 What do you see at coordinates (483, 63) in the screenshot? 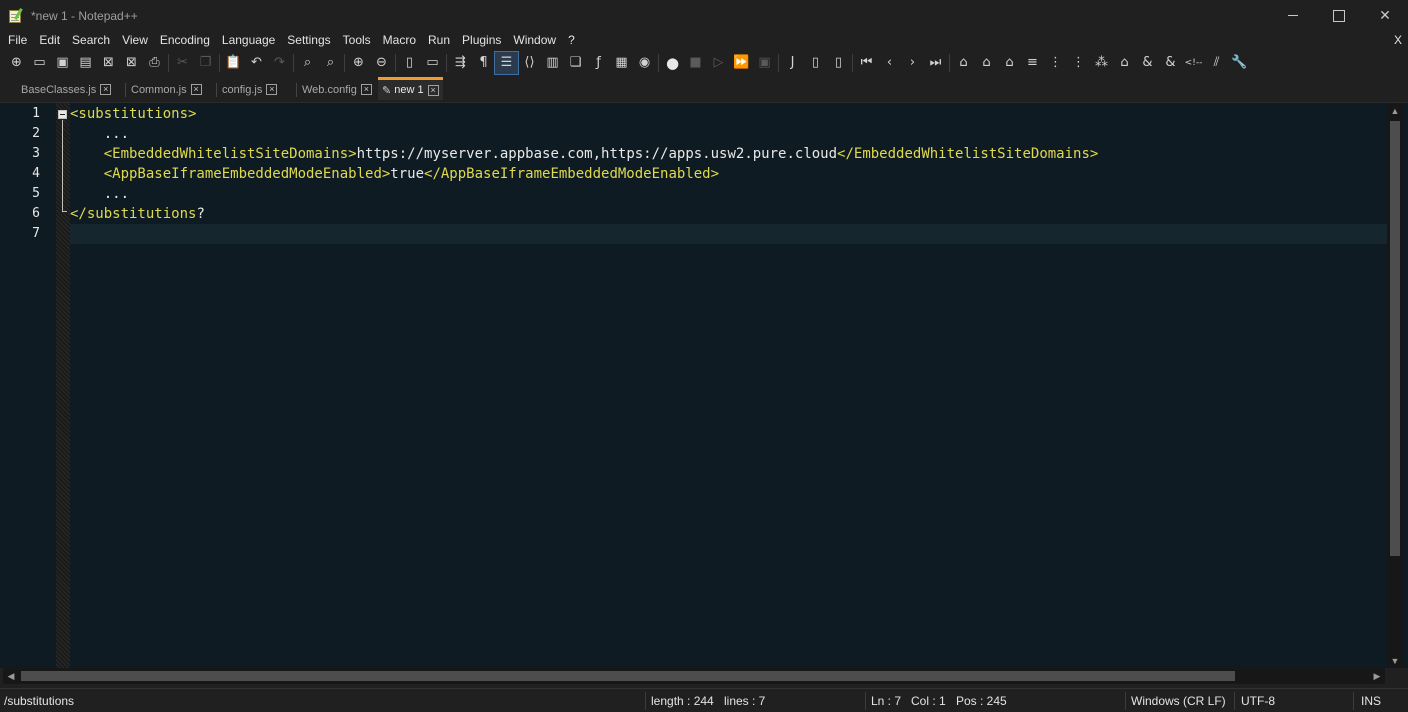
I see `show-all-chars-icon: ¶` at bounding box center [483, 63].